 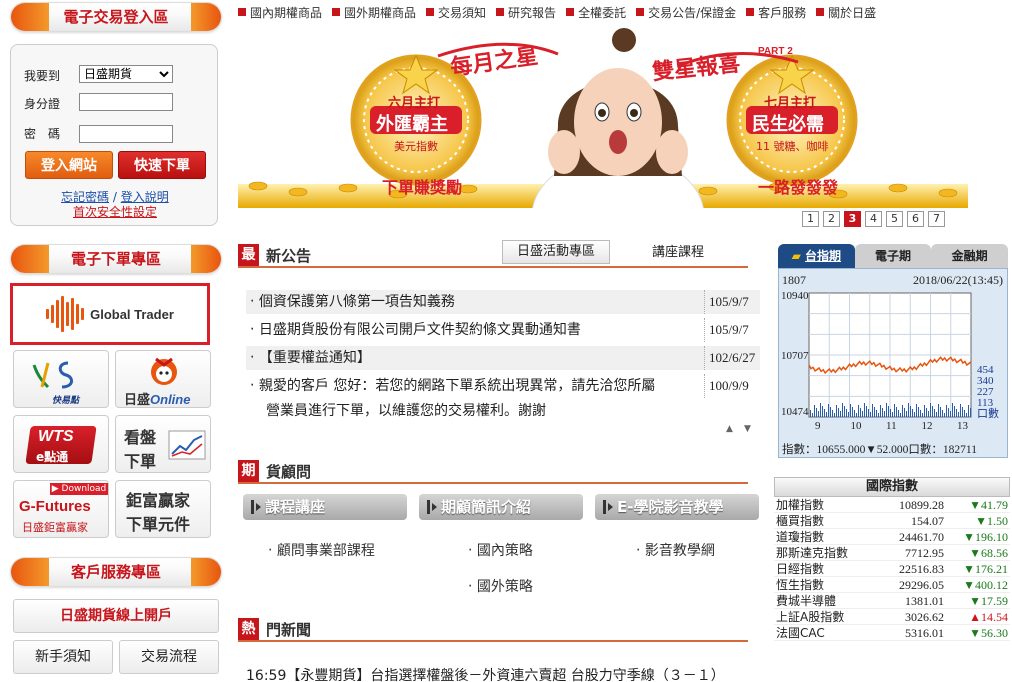 I want to click on intl-index-row: 那斯達克指數 7712.95 ▼68.56, so click(x=892, y=553).